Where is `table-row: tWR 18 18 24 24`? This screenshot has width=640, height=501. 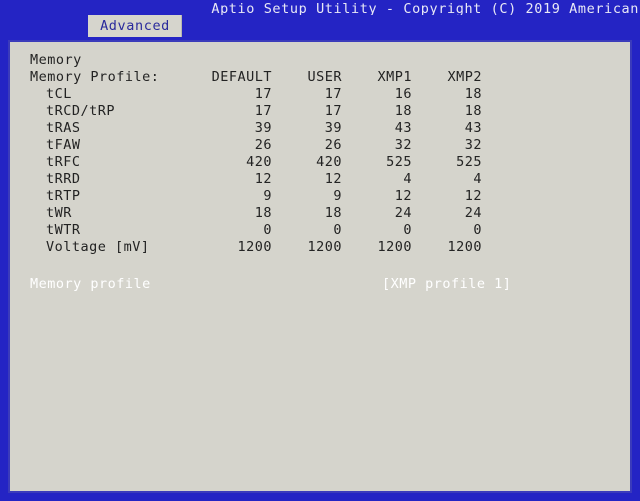
table-row: tWR 18 18 24 24 is located at coordinates (320, 213).